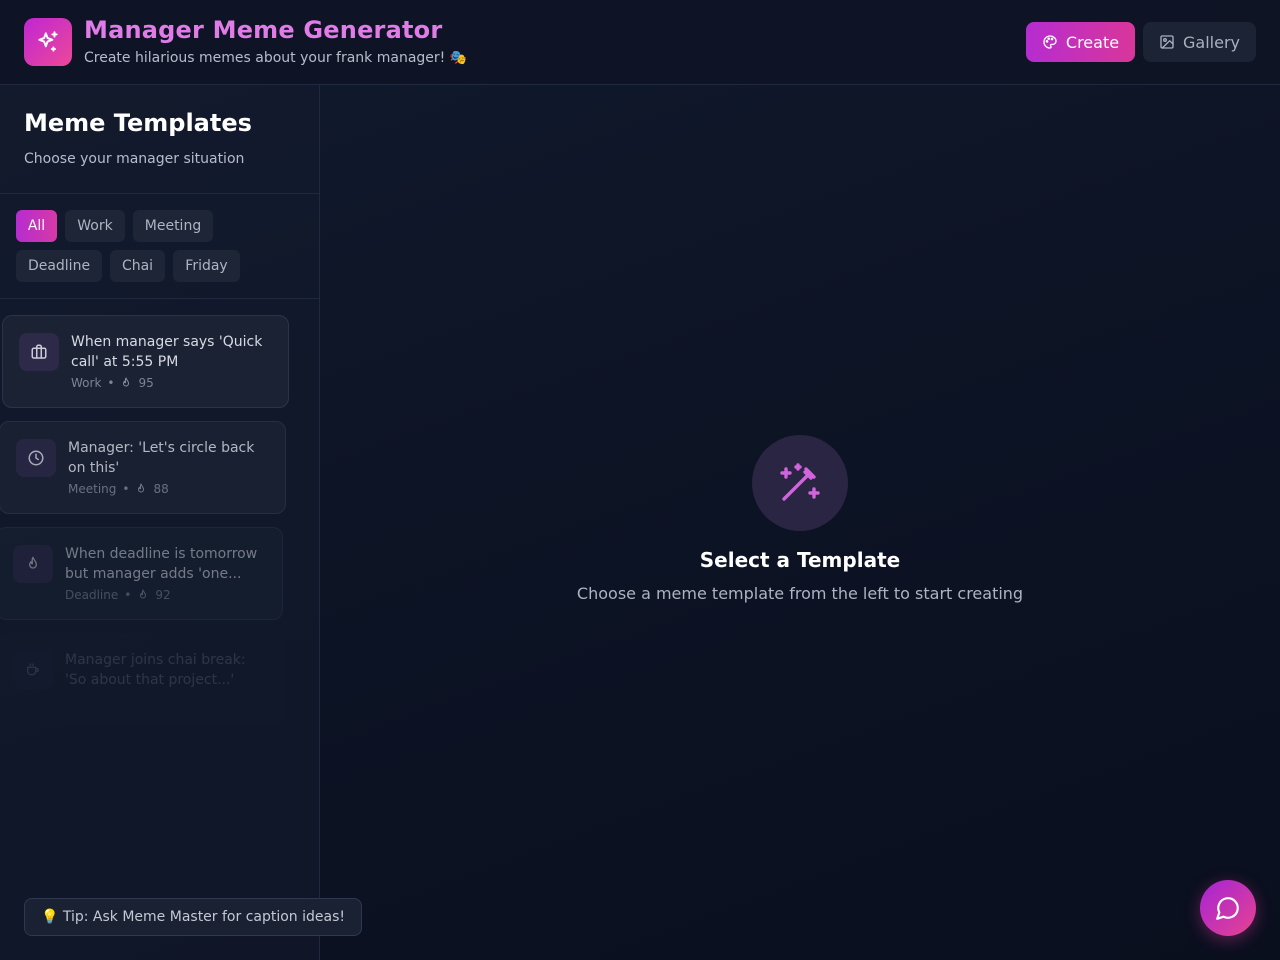 Image resolution: width=1280 pixels, height=960 pixels. Describe the element at coordinates (1167, 42) in the screenshot. I see `image-icon` at that location.